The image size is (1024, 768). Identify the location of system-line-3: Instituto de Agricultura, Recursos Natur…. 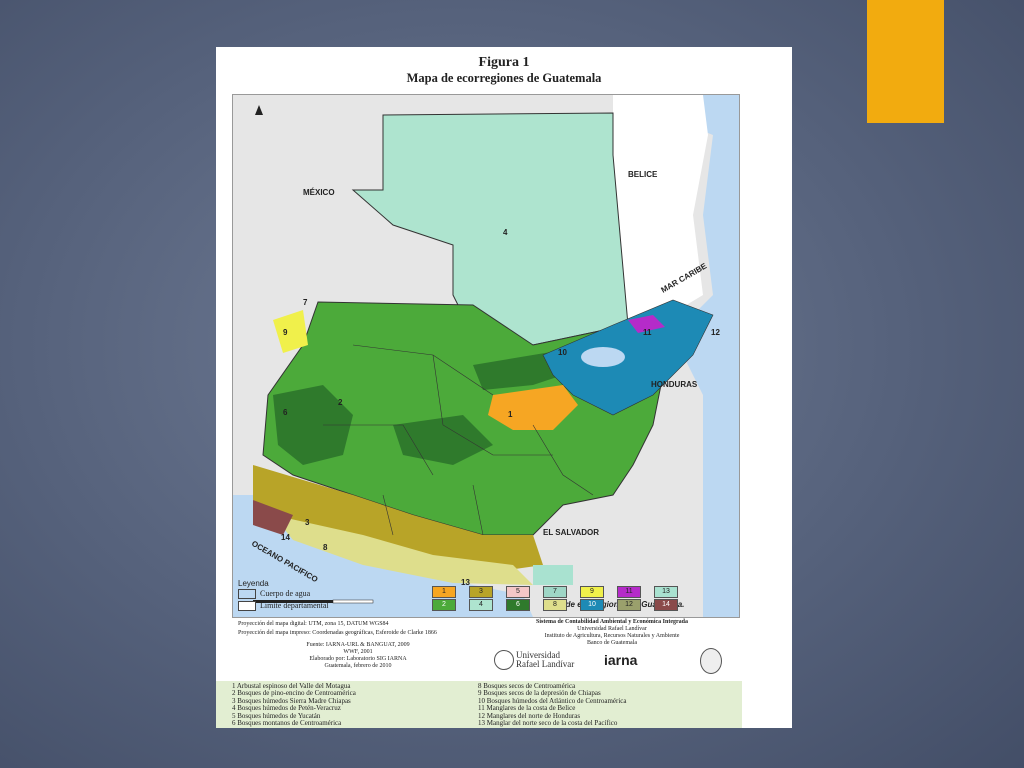
(612, 636).